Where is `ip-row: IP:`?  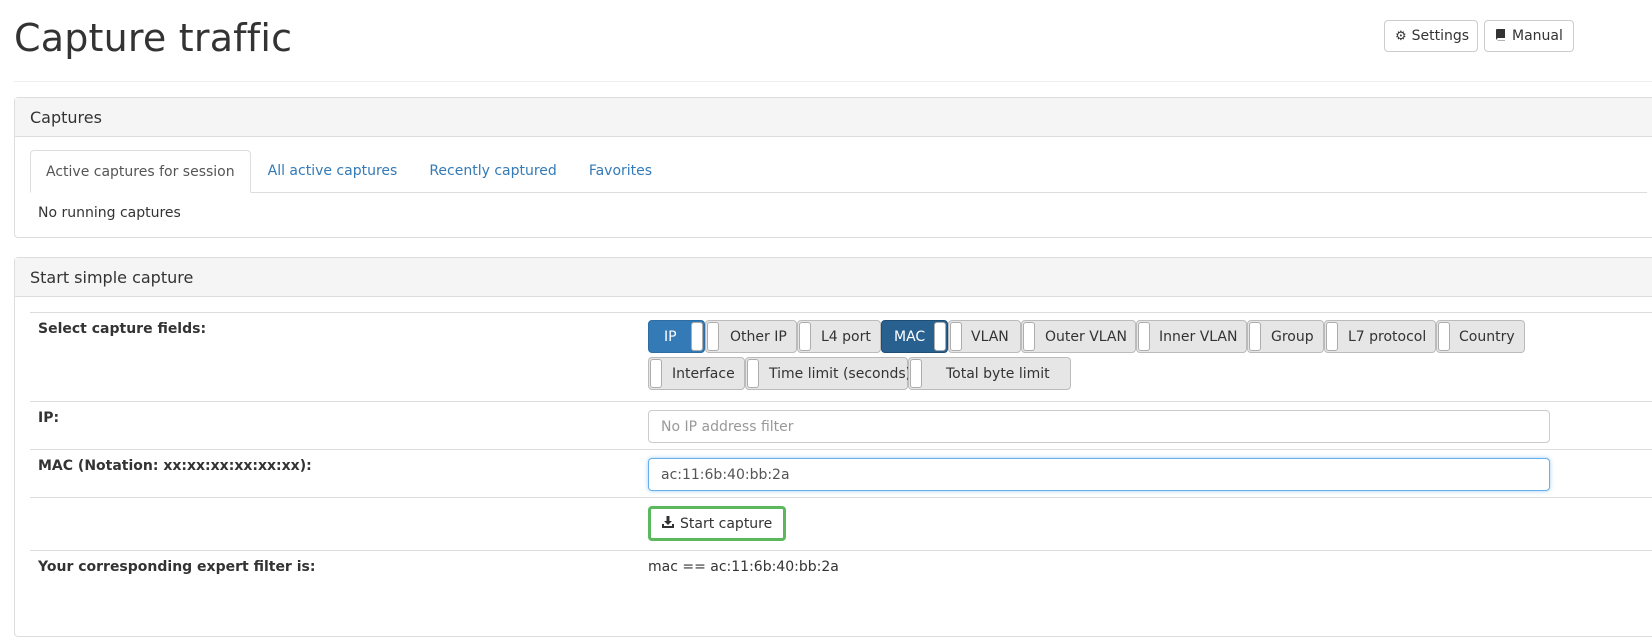 ip-row: IP: is located at coordinates (841, 425).